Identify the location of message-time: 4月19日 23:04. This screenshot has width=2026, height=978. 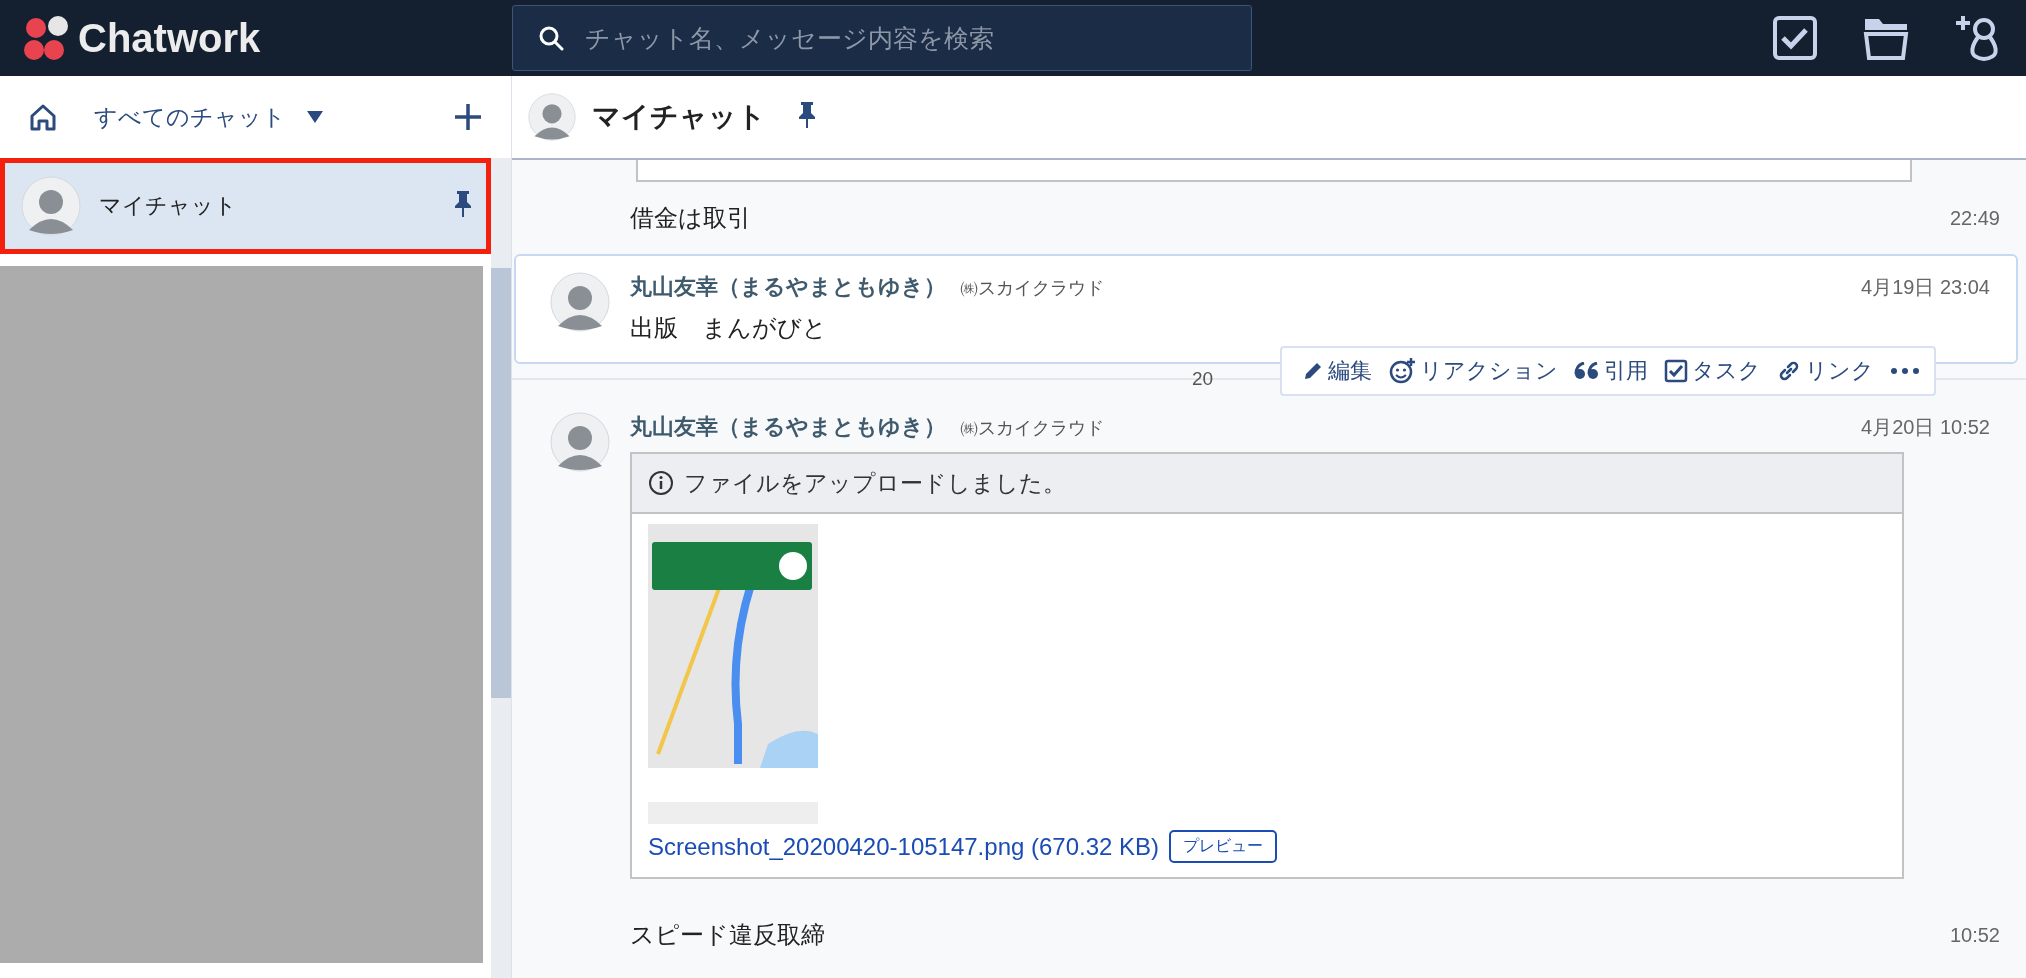
(1925, 287).